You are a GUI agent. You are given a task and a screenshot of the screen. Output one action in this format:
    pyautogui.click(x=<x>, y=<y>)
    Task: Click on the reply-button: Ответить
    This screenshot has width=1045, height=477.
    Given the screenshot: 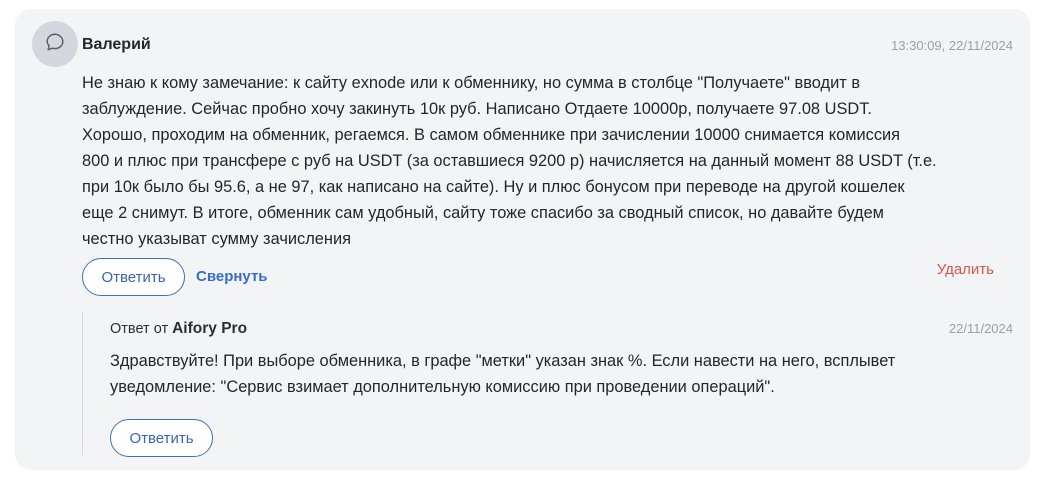 What is the action you would take?
    pyautogui.click(x=133, y=277)
    